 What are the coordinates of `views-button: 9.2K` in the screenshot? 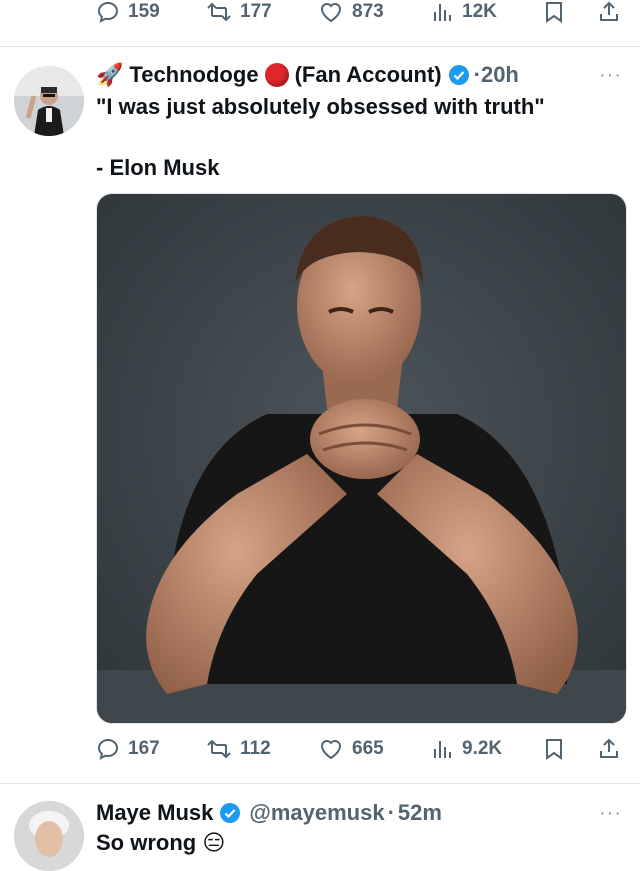 It's located at (467, 749).